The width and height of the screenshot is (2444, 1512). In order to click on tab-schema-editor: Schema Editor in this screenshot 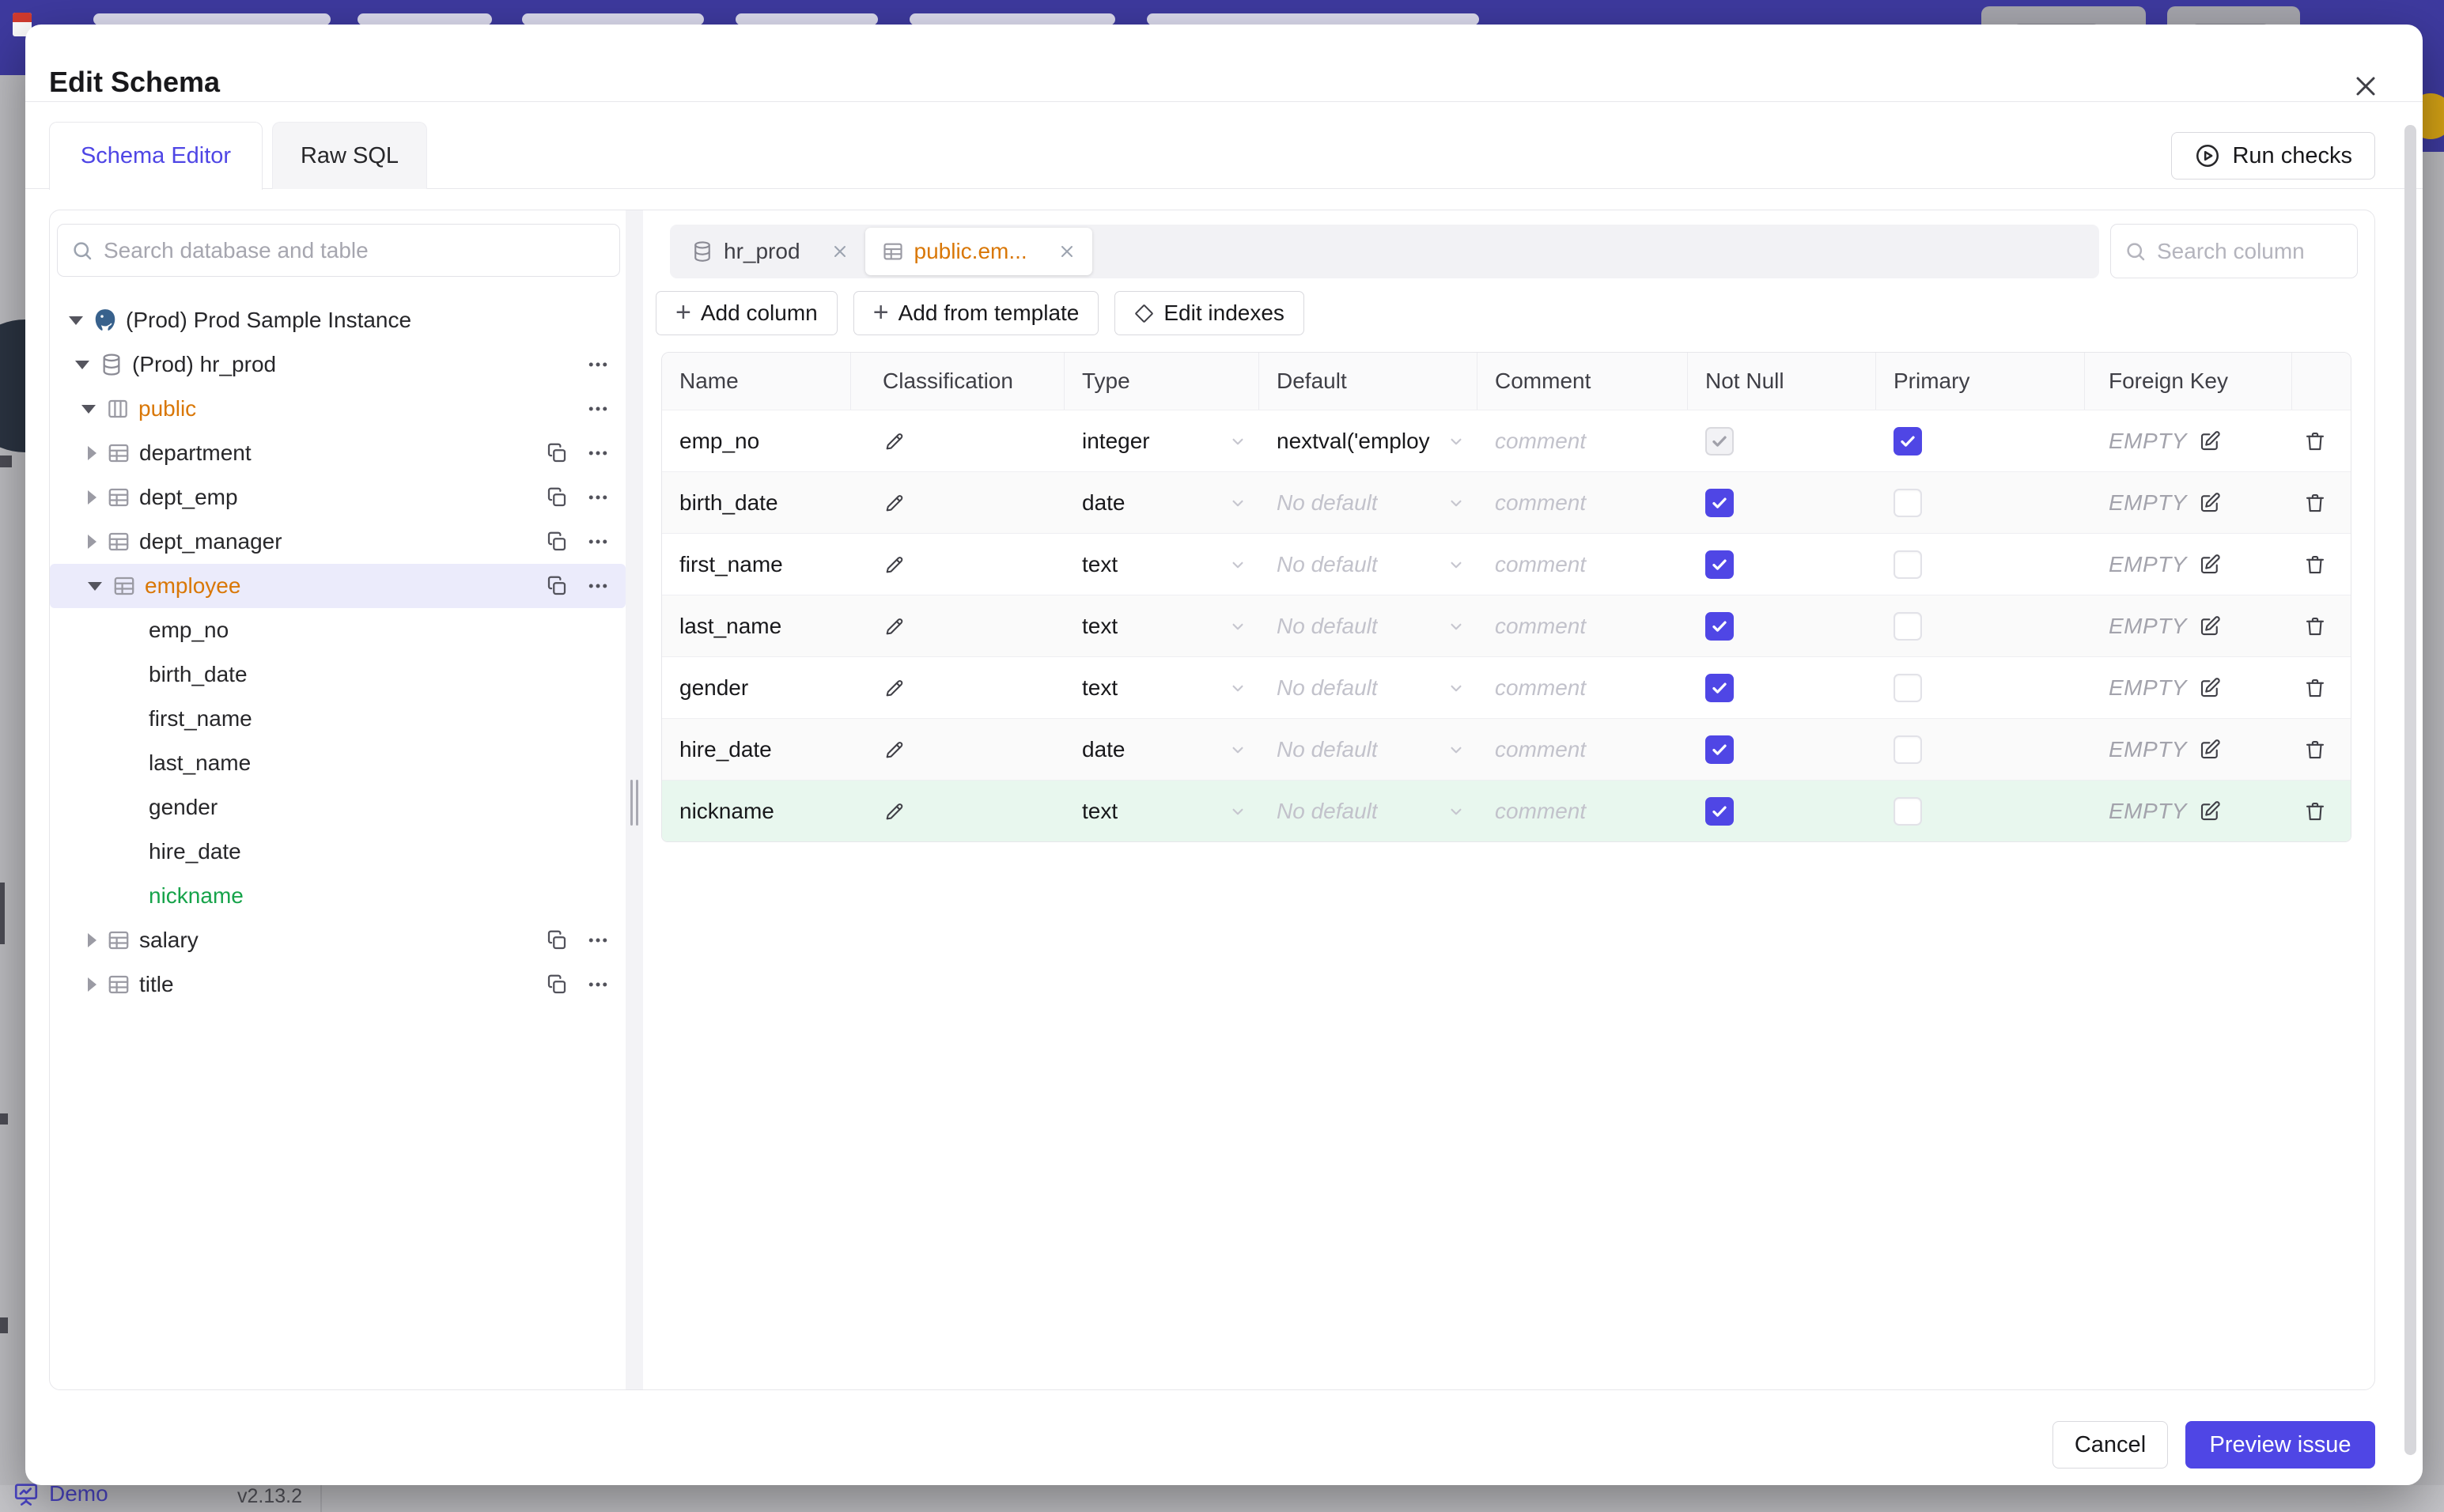, I will do `click(156, 156)`.